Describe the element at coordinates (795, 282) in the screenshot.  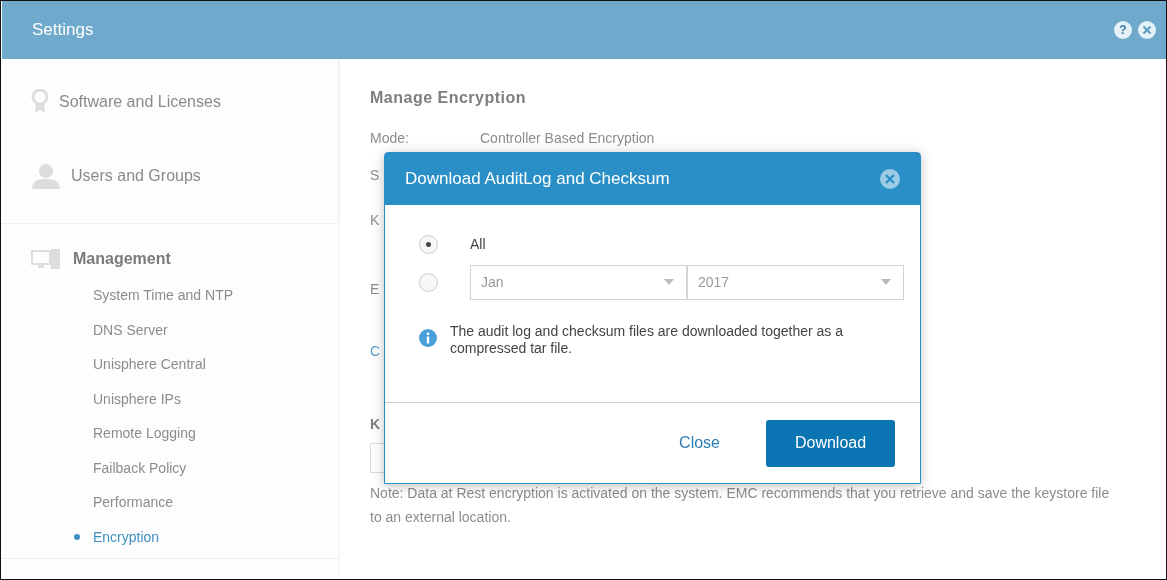
I see `year-dropdown: 2017` at that location.